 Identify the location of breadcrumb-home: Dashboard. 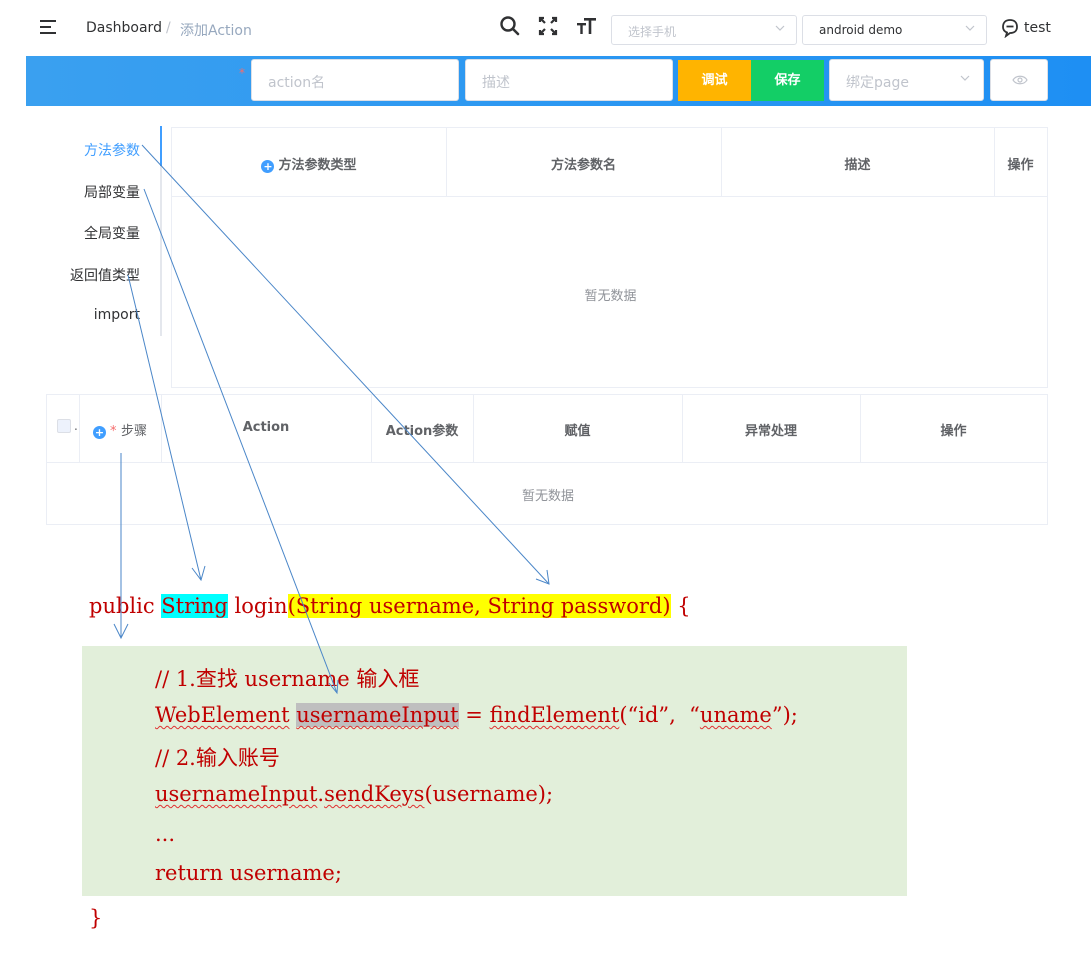
(124, 28).